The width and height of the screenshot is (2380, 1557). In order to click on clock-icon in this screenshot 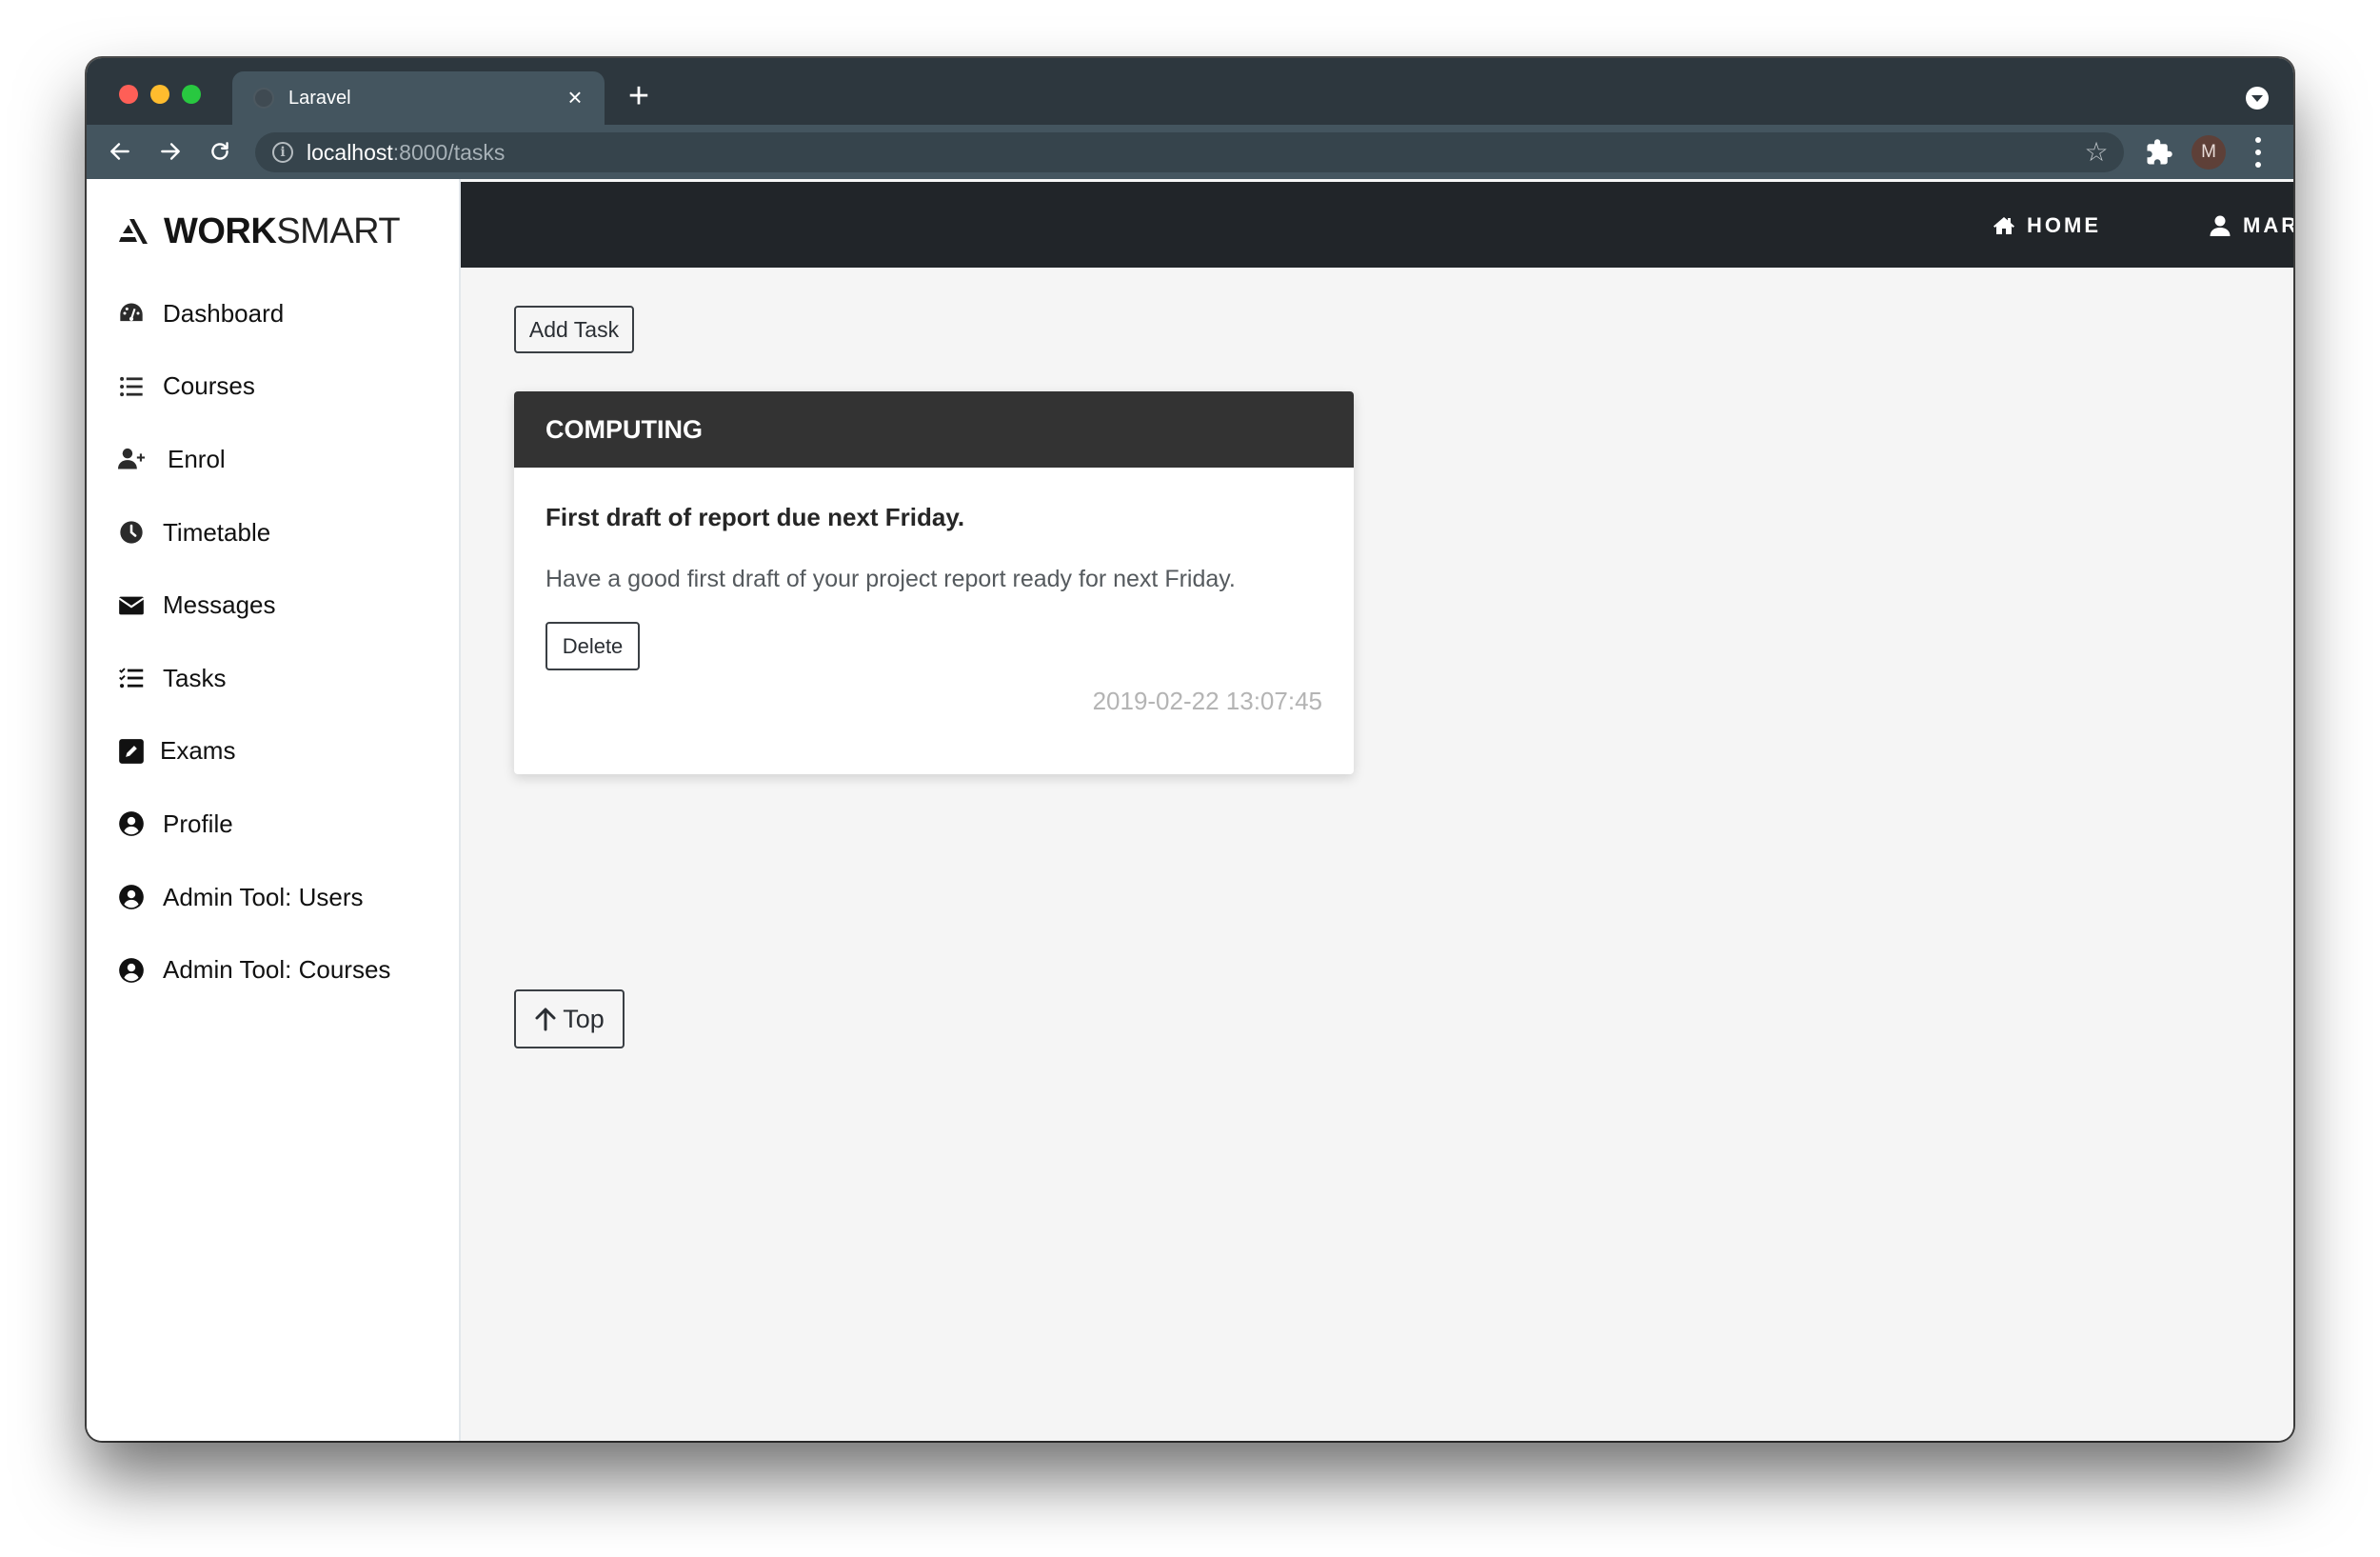, I will do `click(131, 532)`.